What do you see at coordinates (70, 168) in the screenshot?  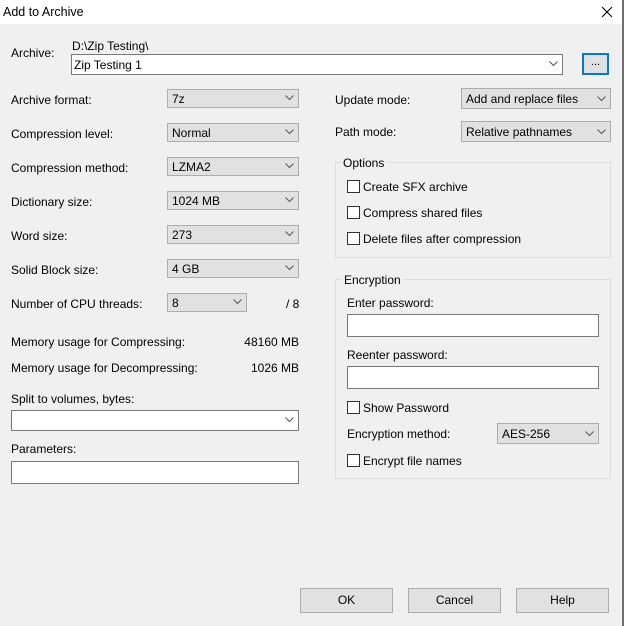 I see `compression-method-label: Compression method:` at bounding box center [70, 168].